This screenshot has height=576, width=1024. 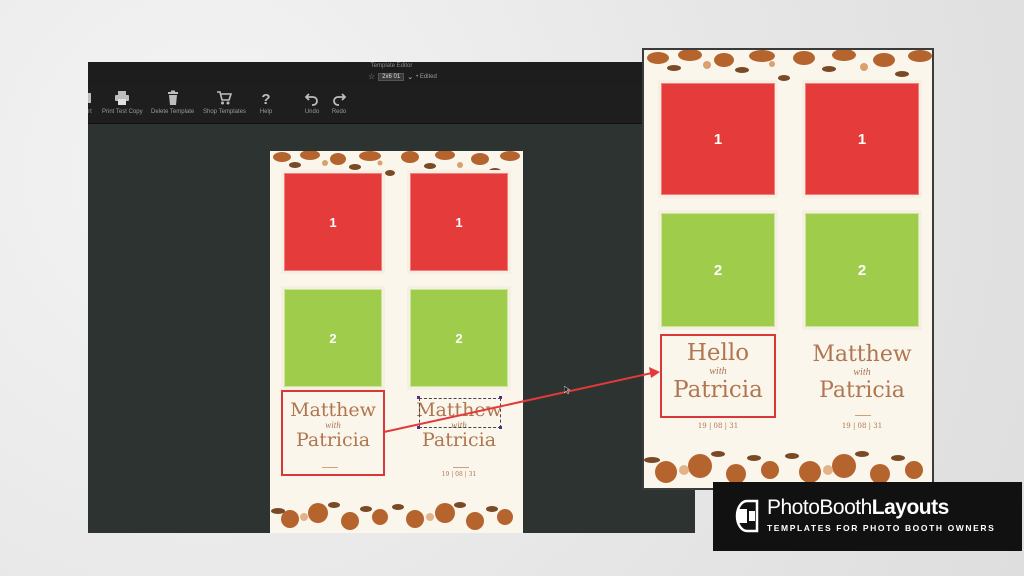 I want to click on preview-photo-slot-2-right: 2, so click(x=862, y=270).